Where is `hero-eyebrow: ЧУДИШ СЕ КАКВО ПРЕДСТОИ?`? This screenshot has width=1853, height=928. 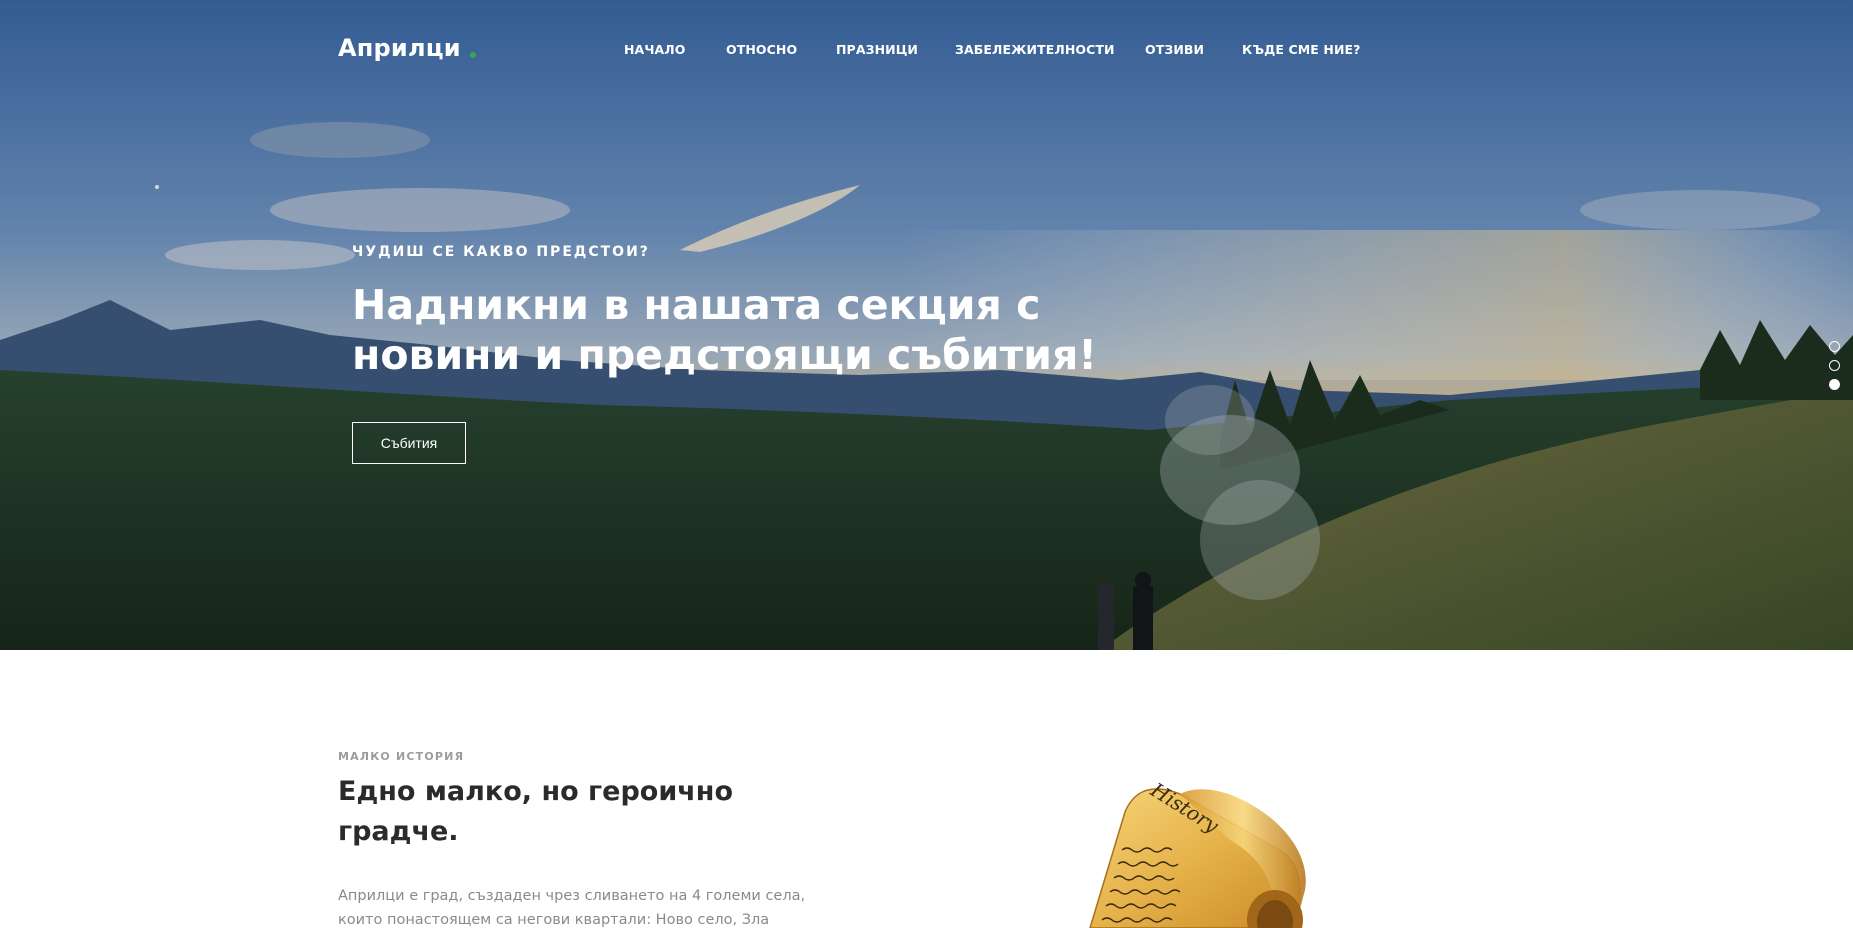
hero-eyebrow: ЧУДИШ СЕ КАКВО ПРЕДСТОИ? is located at coordinates (501, 252).